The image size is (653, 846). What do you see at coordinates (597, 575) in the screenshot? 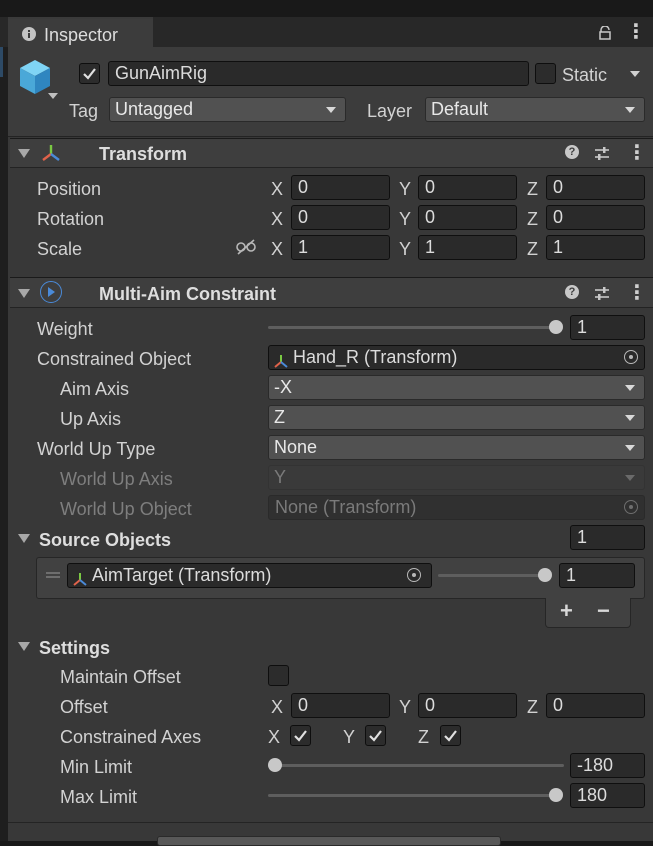
I see `source-weight-field: 1` at bounding box center [597, 575].